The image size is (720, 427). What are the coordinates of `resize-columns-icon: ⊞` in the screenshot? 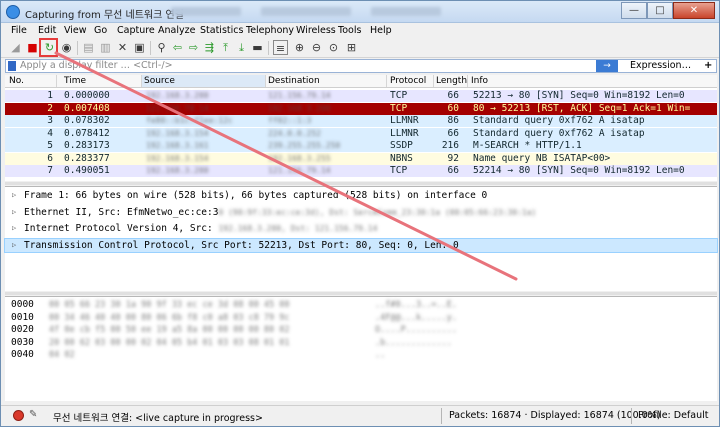 It's located at (351, 47).